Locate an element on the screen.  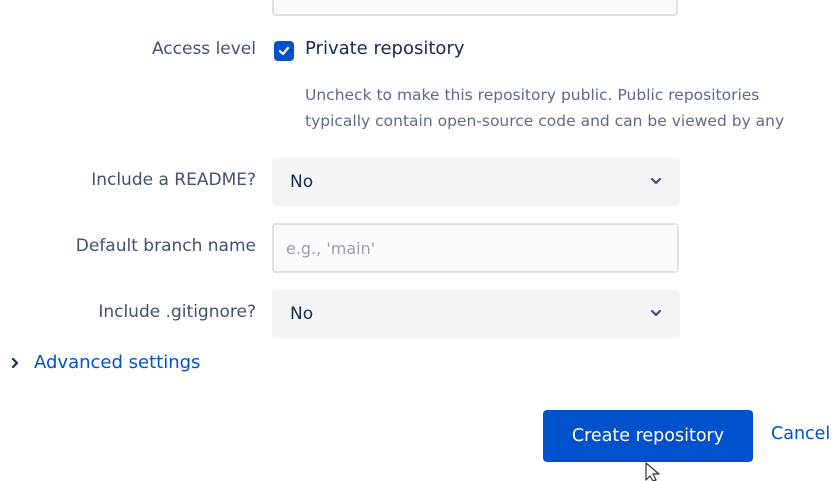
readme-label: Include a README? is located at coordinates (173, 180).